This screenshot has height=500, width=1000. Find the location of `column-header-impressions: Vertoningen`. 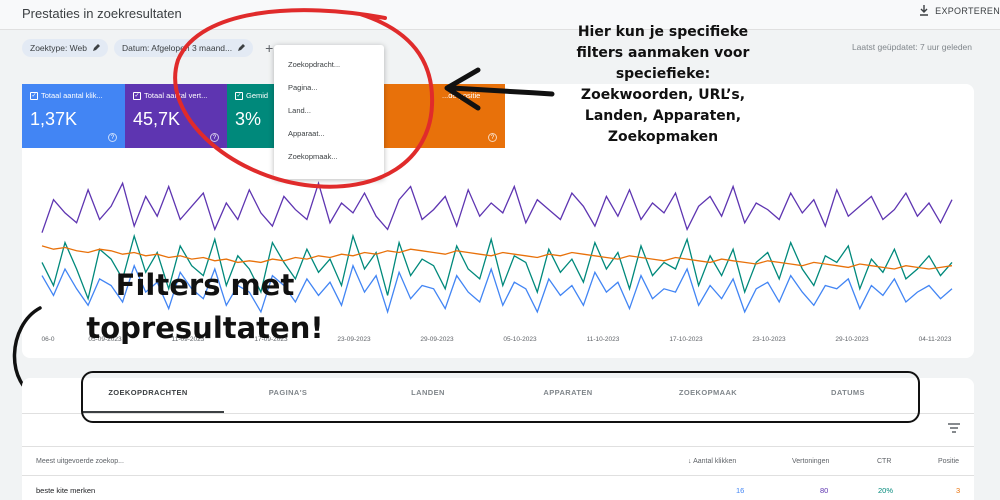

column-header-impressions: Vertoningen is located at coordinates (810, 461).